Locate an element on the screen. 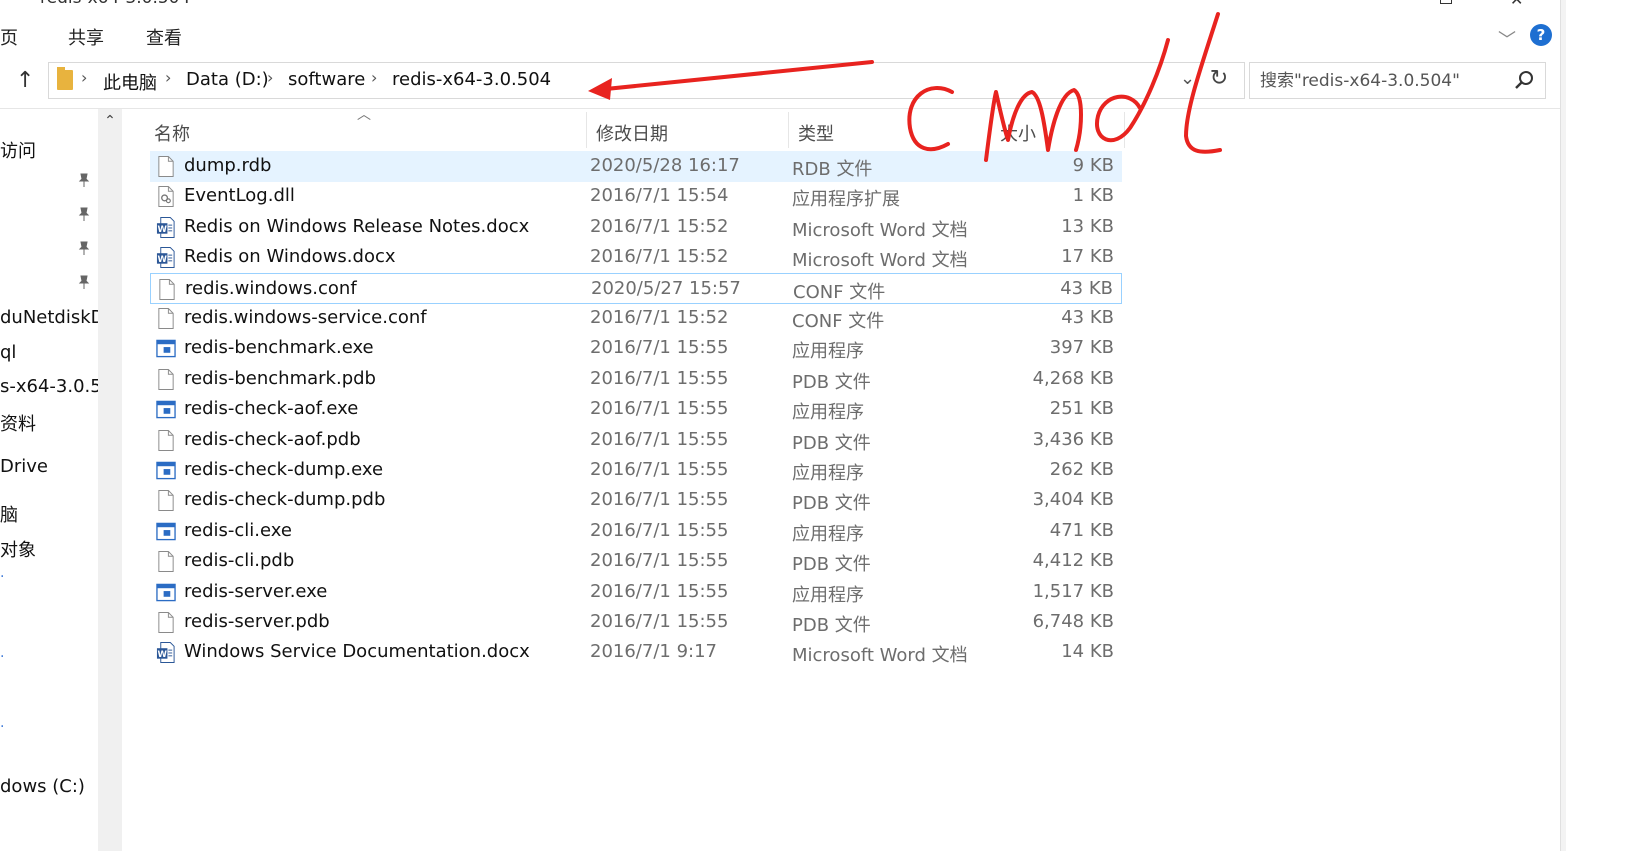 Image resolution: width=1646 pixels, height=851 pixels. nav-item-baidu-netdisk: duNetdiskD is located at coordinates (52, 317).